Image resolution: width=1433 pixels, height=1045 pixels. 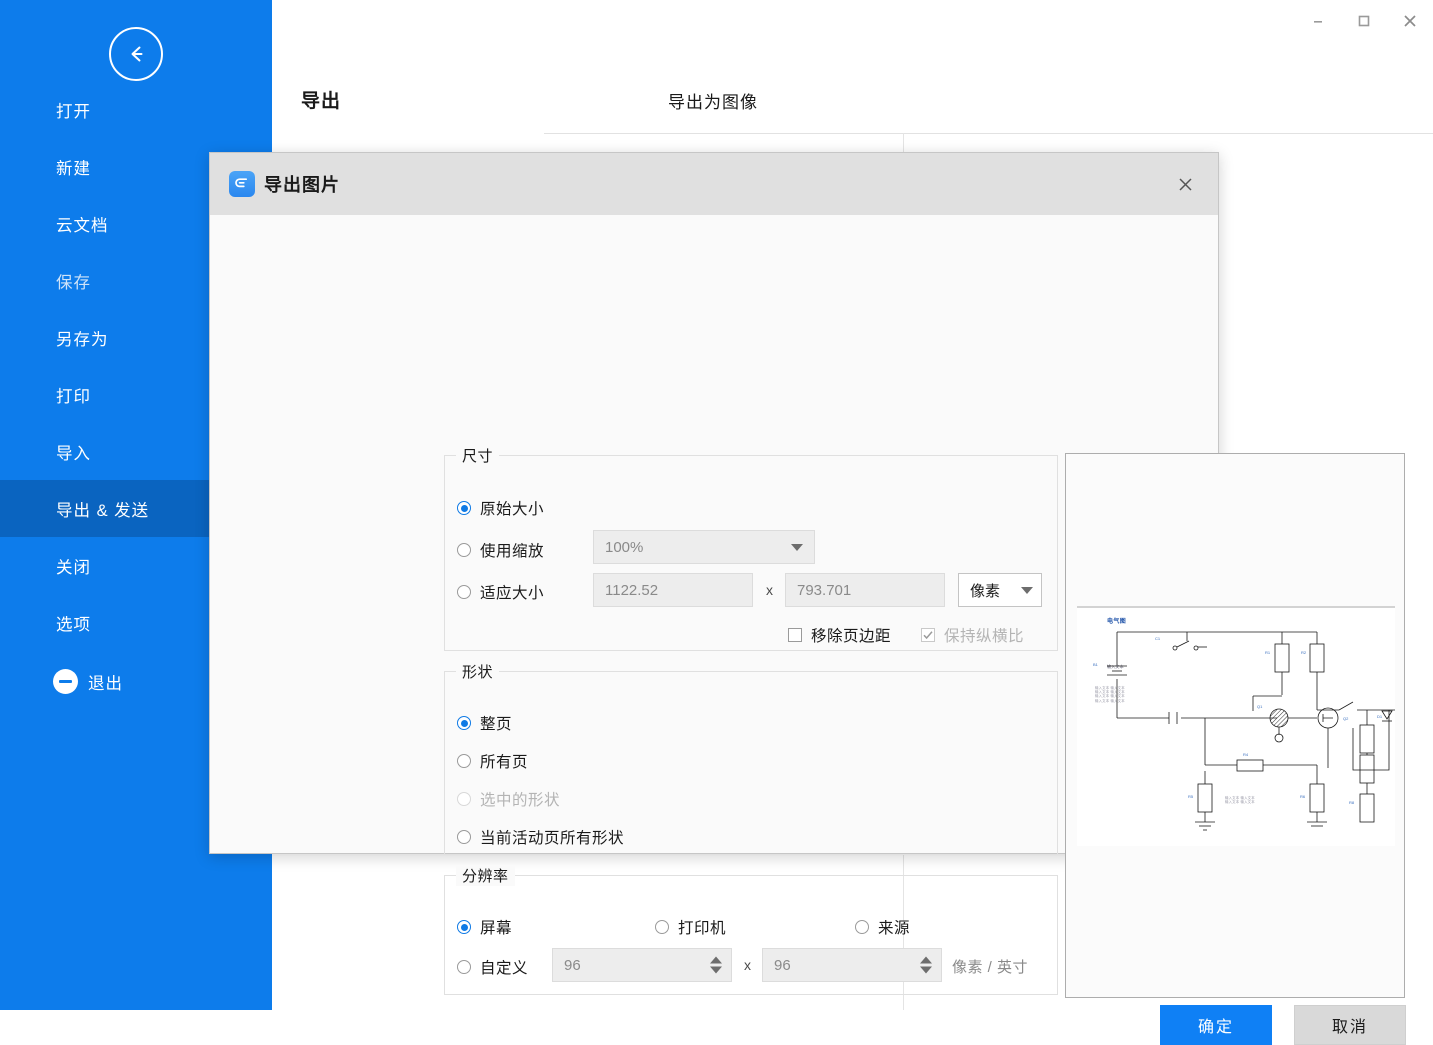 I want to click on fit-width-input: 1122.52, so click(x=673, y=590).